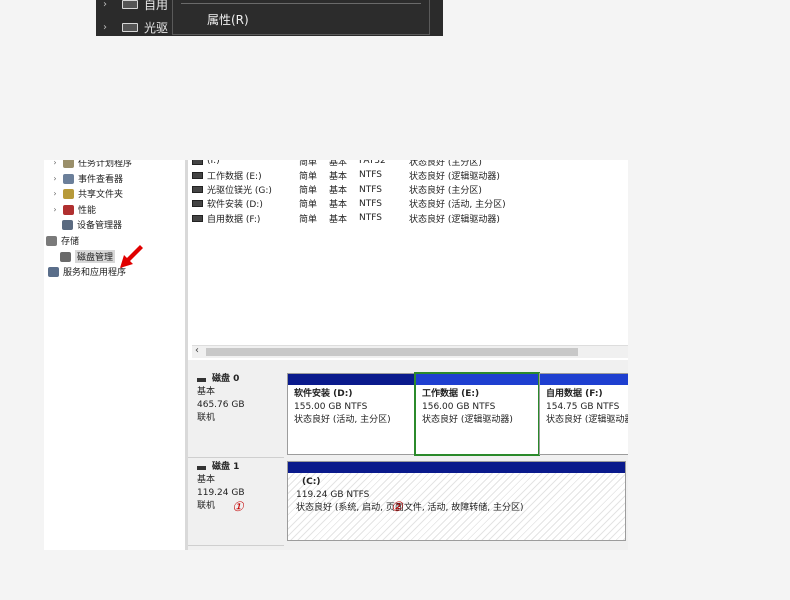  What do you see at coordinates (477, 414) in the screenshot?
I see `partition-e: 工作数据 (E:) 156.00 GB NTFS 状态良好 (逻辑驱动器)` at bounding box center [477, 414].